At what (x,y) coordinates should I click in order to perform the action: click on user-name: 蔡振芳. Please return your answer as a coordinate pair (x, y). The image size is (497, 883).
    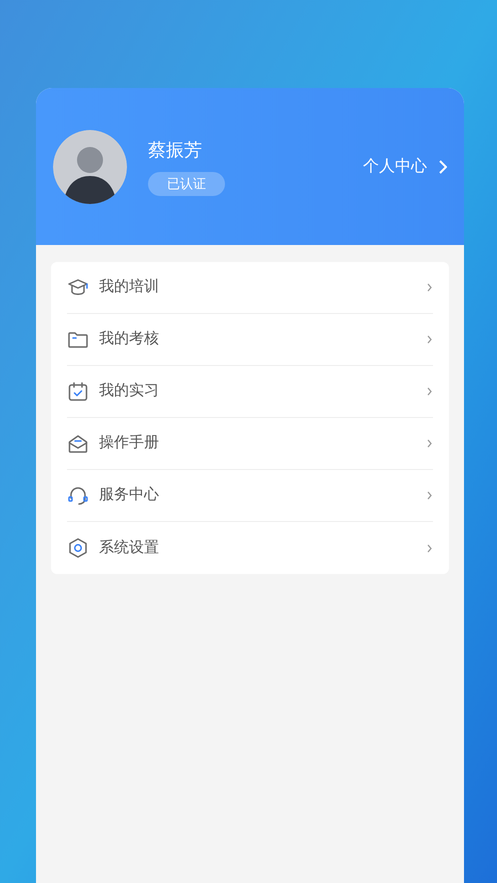
    Looking at the image, I should click on (175, 150).